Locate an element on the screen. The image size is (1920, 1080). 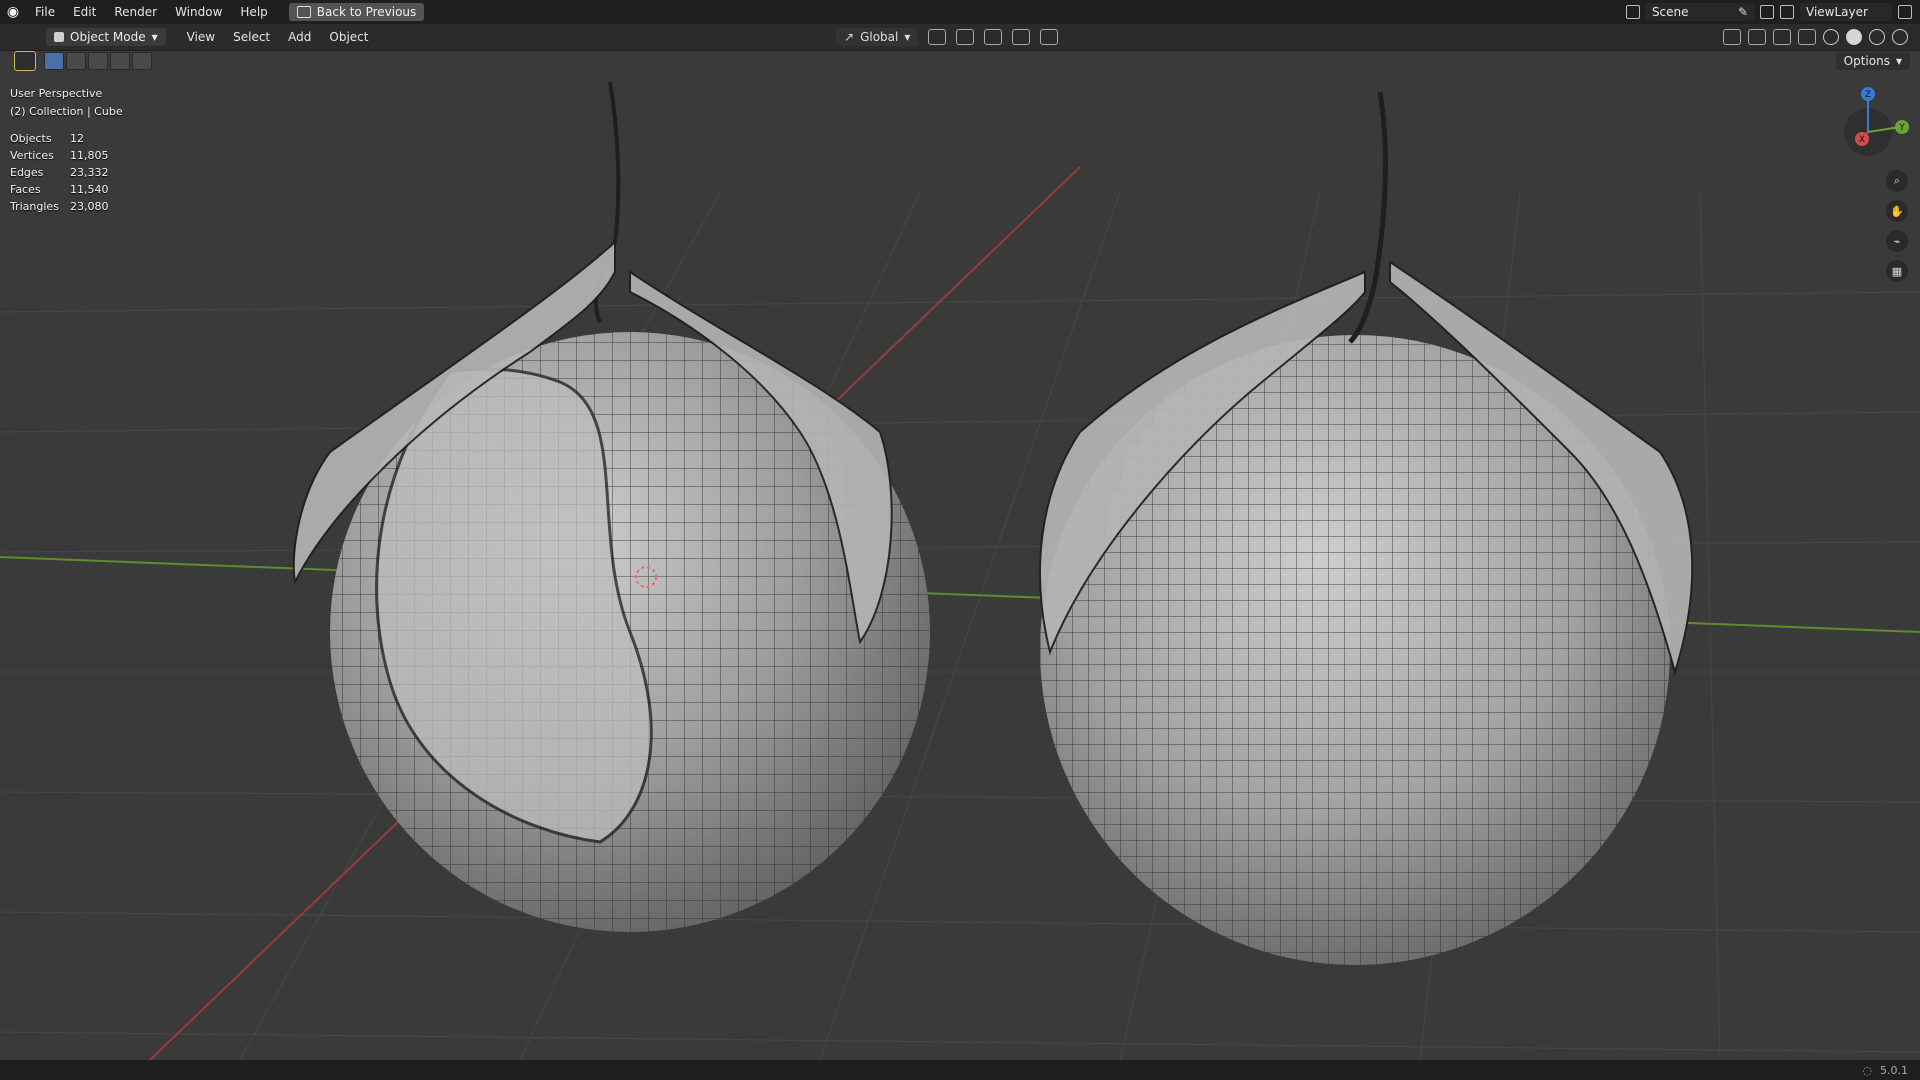
navigation-gizmo: Z Y X is located at coordinates (1876, 121).